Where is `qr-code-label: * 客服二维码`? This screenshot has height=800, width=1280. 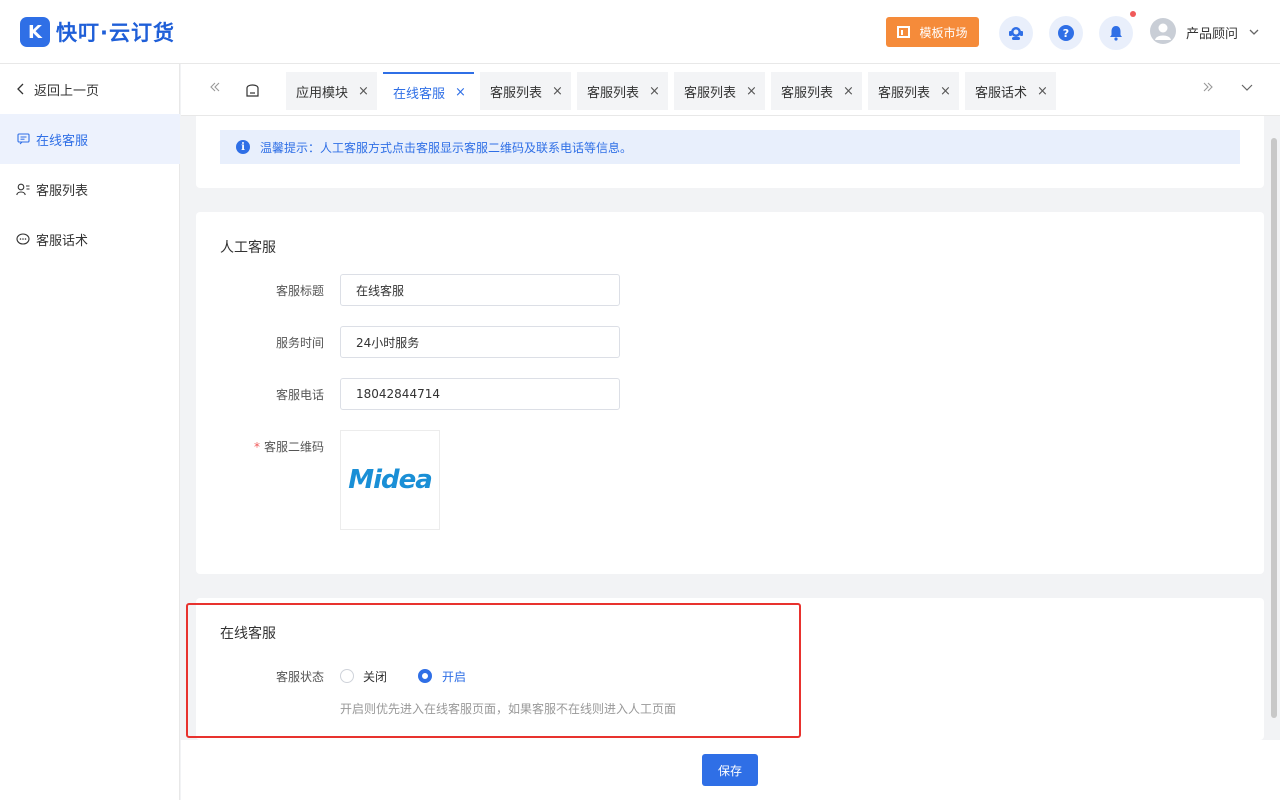 qr-code-label: * 客服二维码 is located at coordinates (269, 446).